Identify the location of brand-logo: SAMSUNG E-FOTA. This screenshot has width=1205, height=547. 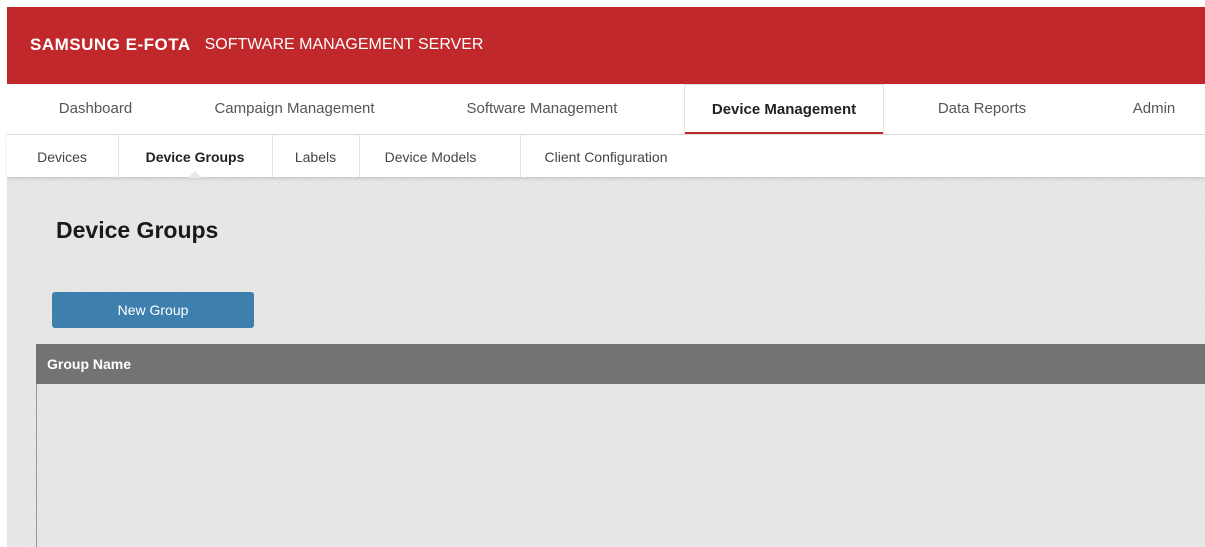
(110, 45).